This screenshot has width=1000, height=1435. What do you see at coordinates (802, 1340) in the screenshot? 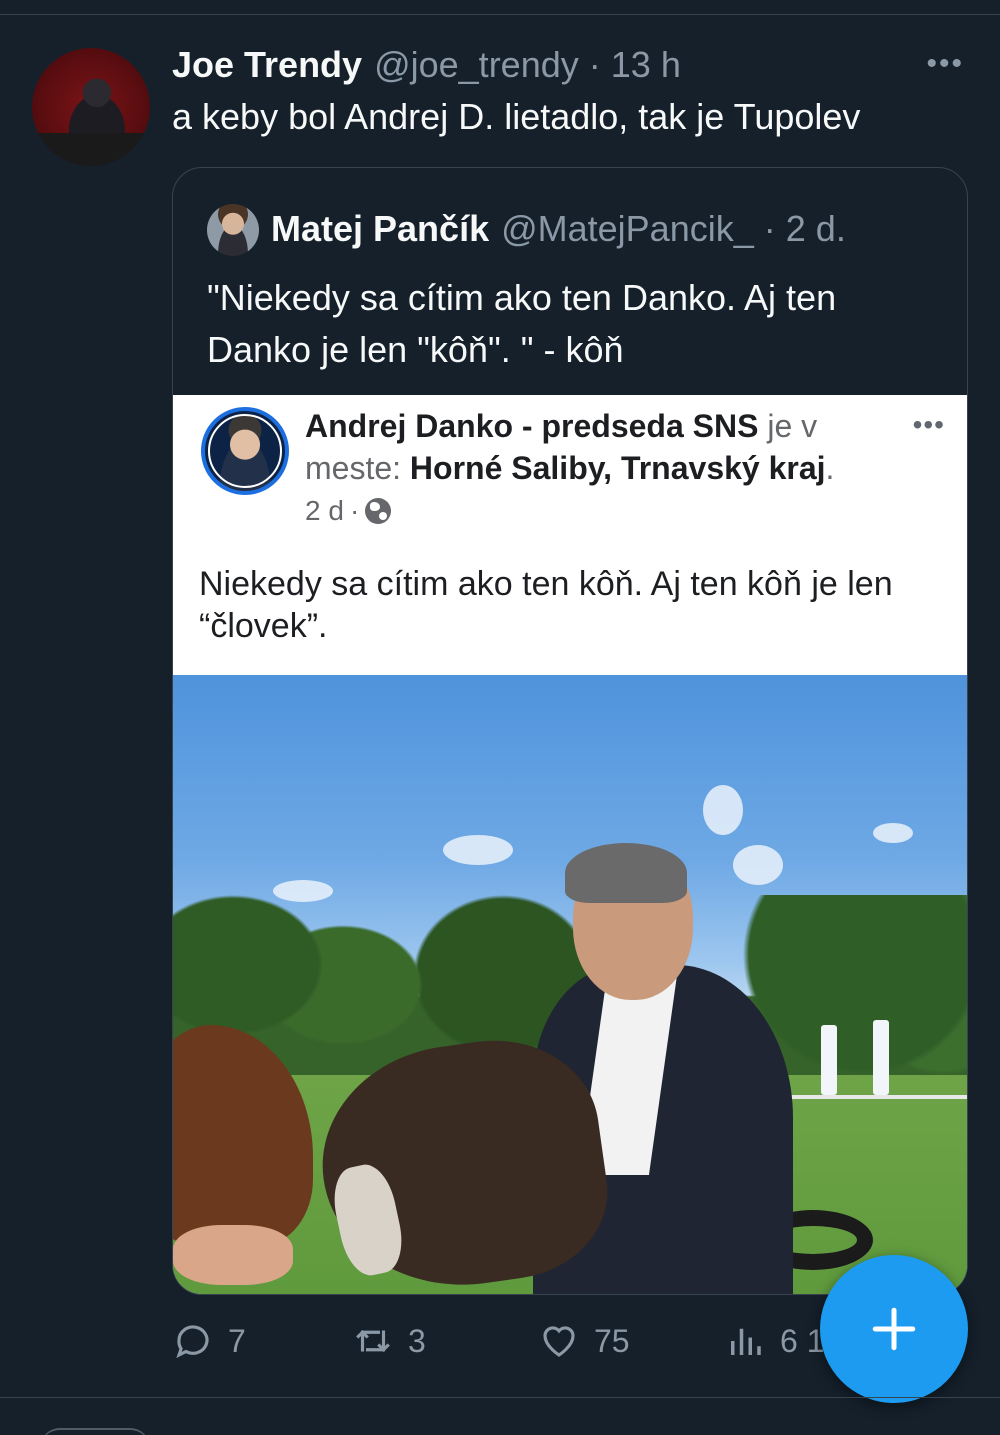
I see `views-count: 6 1` at bounding box center [802, 1340].